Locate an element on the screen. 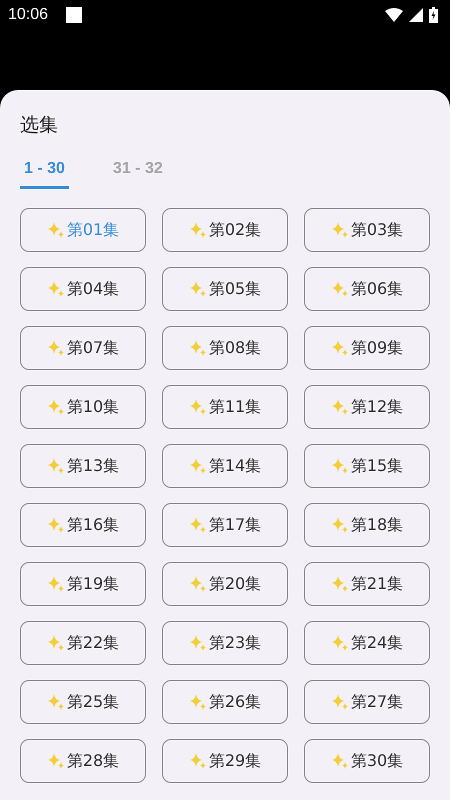 The width and height of the screenshot is (450, 800). episode-button: 第05集 is located at coordinates (225, 289).